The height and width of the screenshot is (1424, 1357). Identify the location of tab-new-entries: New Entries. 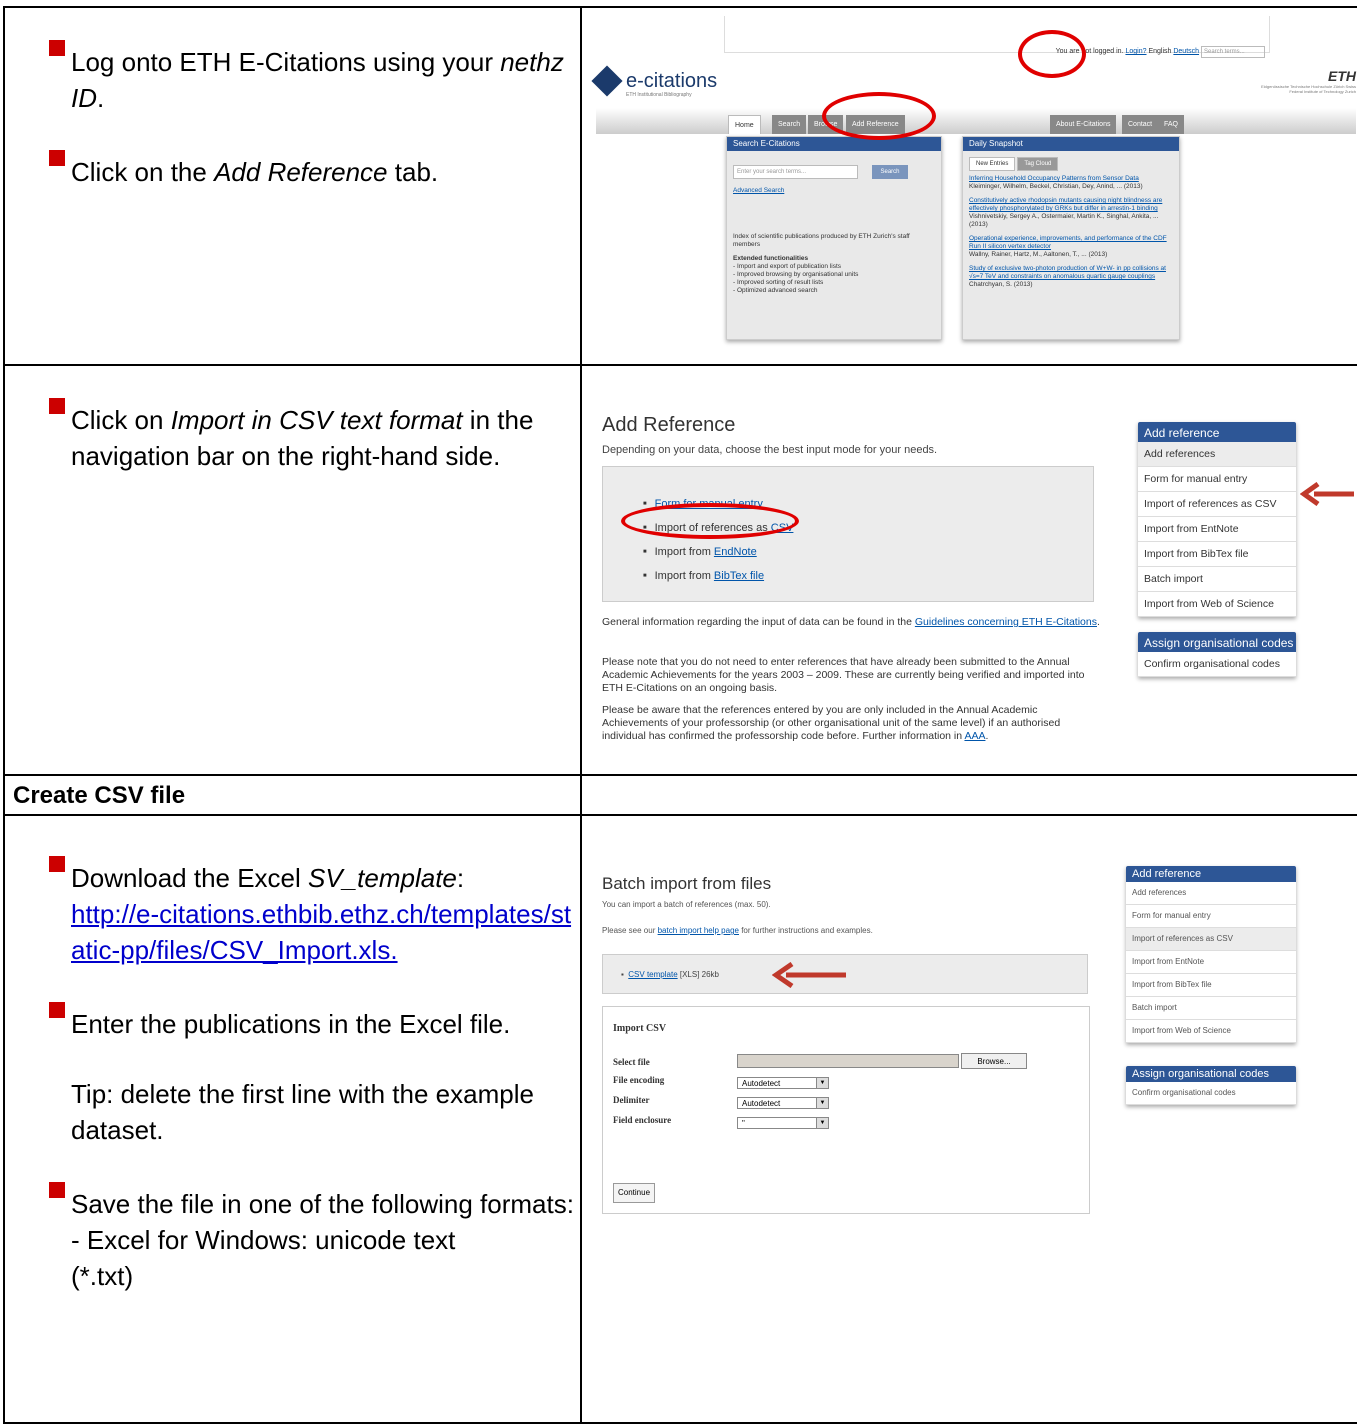
(992, 164).